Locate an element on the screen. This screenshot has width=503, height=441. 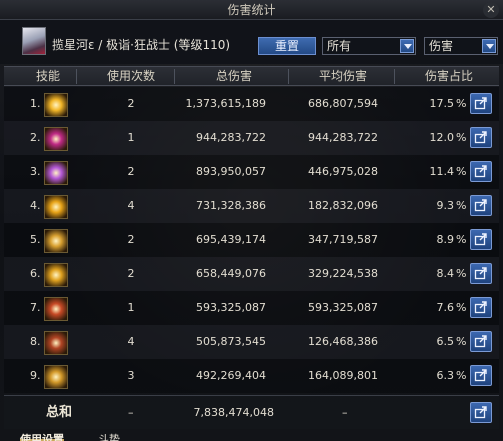
average-damage: 686,807,594 is located at coordinates (343, 103).